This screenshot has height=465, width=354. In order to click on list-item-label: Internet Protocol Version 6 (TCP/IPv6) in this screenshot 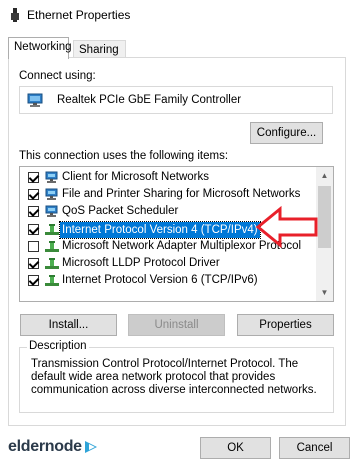, I will do `click(160, 280)`.